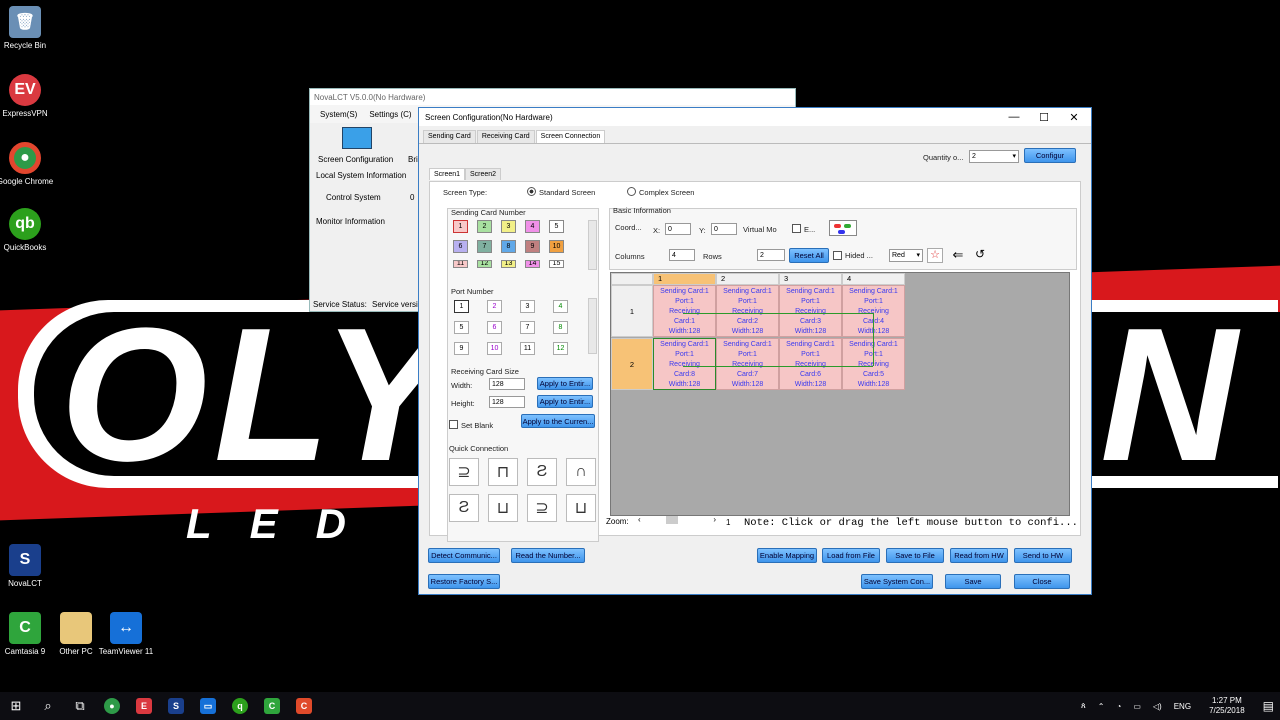 This screenshot has height=720, width=1280. What do you see at coordinates (837, 255) in the screenshot?
I see `hided-checkbox` at bounding box center [837, 255].